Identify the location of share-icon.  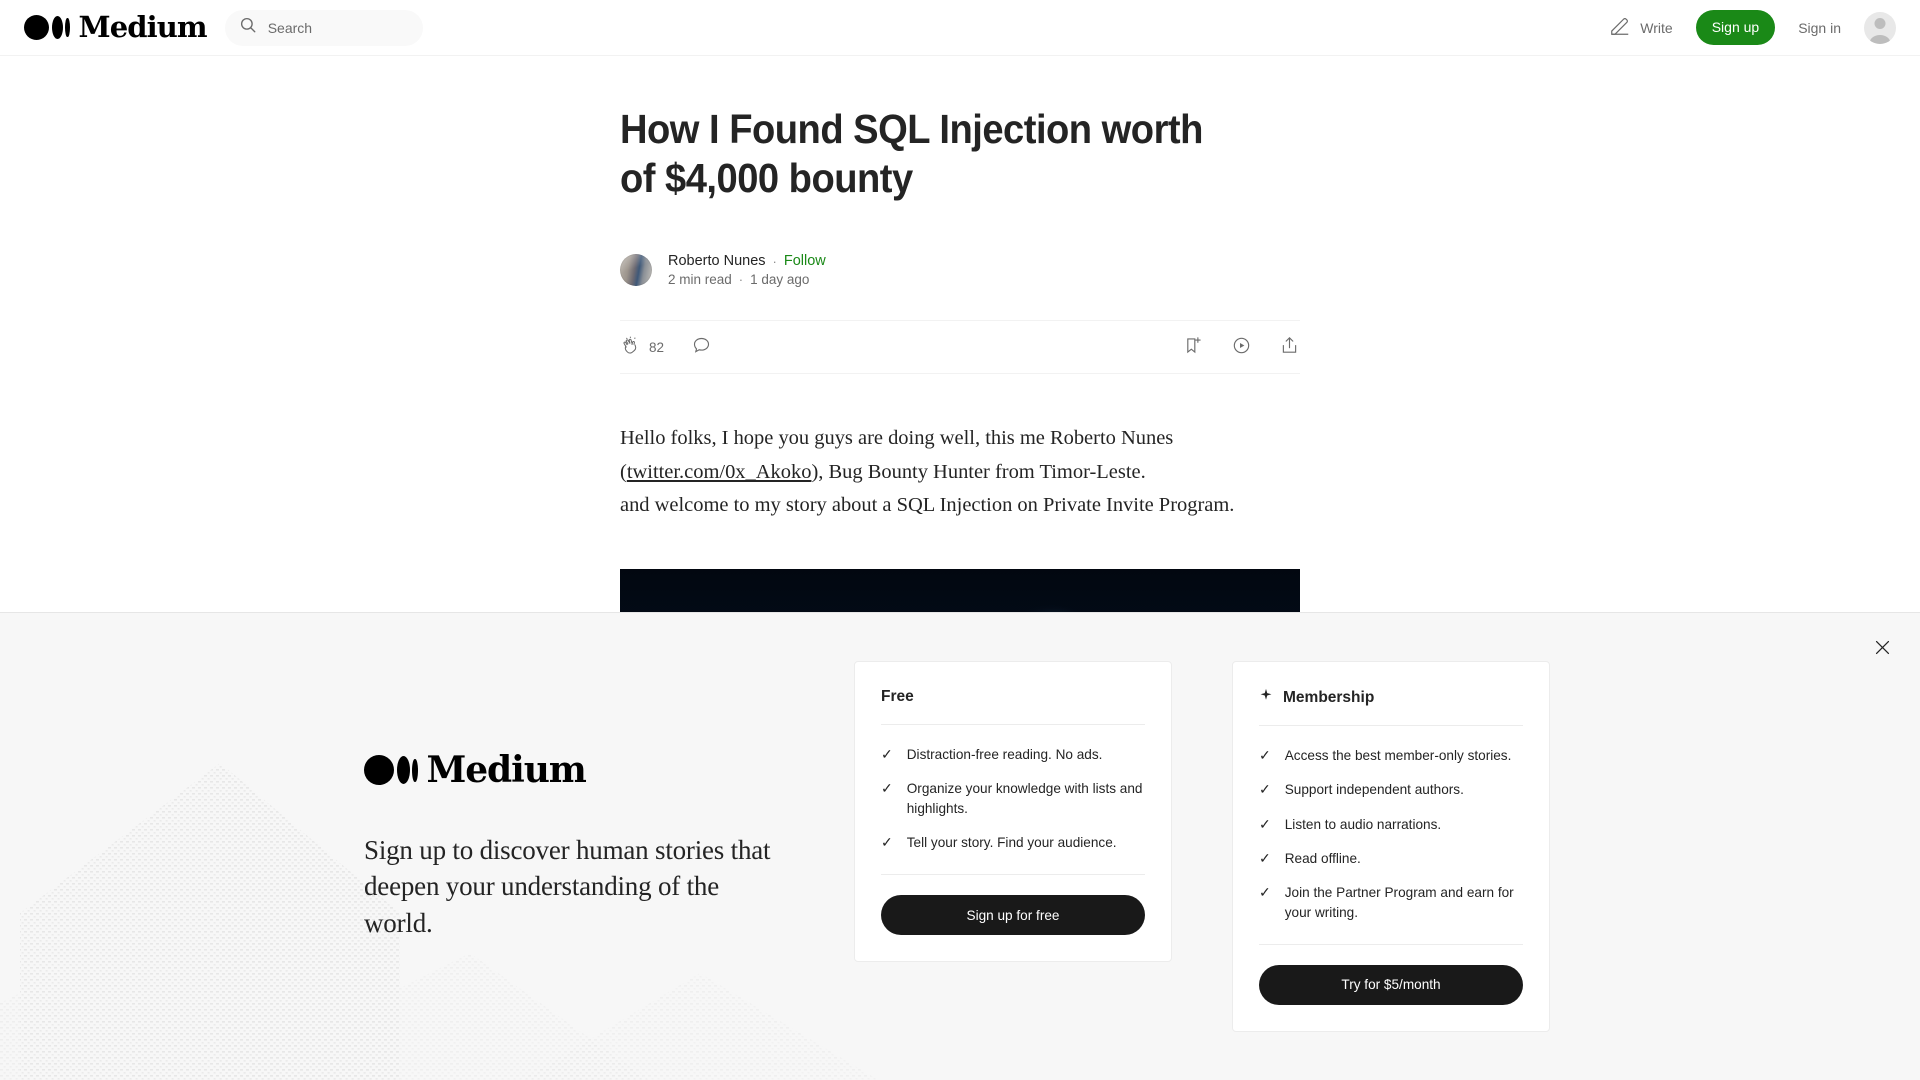
(1289, 347).